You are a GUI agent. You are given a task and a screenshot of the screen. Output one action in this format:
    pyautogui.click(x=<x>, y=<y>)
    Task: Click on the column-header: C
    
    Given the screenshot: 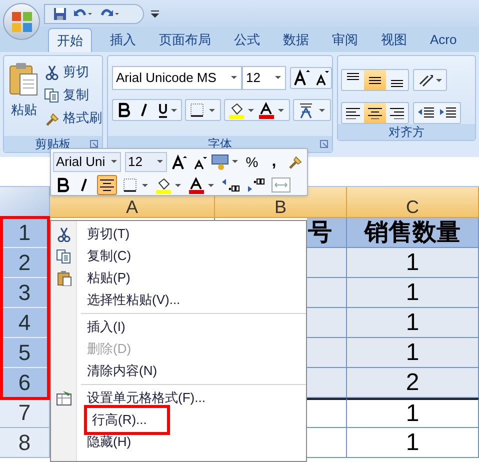 What is the action you would take?
    pyautogui.click(x=412, y=207)
    